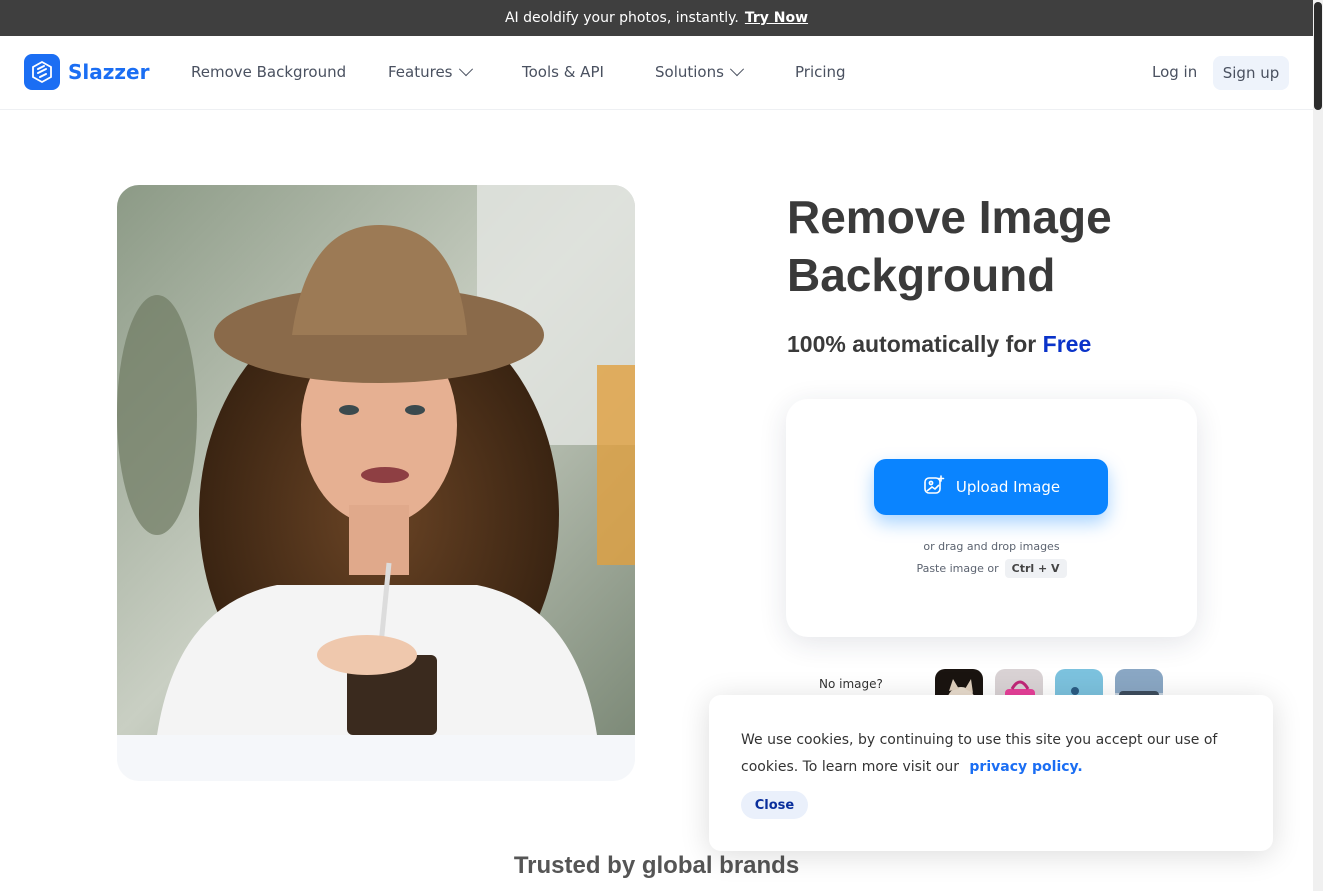 The height and width of the screenshot is (891, 1323). I want to click on slazzer-logo-icon, so click(42, 72).